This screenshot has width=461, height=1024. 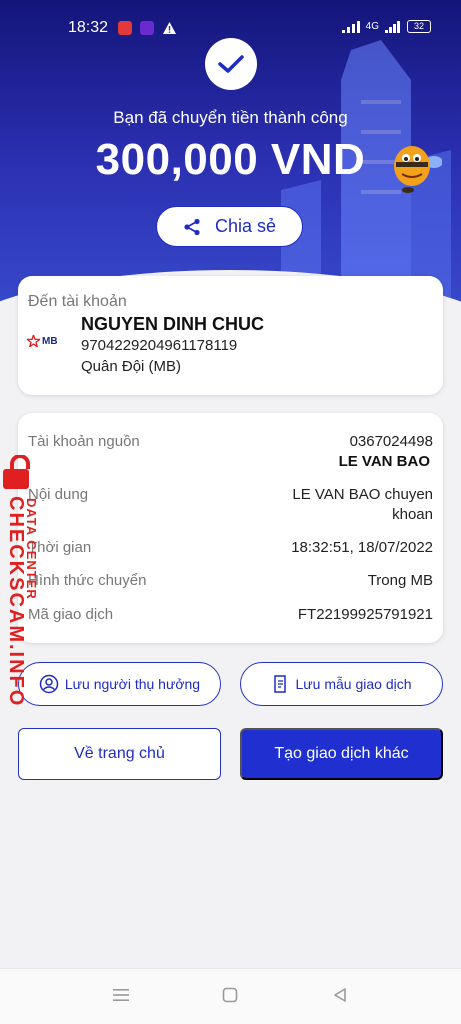 I want to click on bank-logo-text: MB, so click(x=50, y=341).